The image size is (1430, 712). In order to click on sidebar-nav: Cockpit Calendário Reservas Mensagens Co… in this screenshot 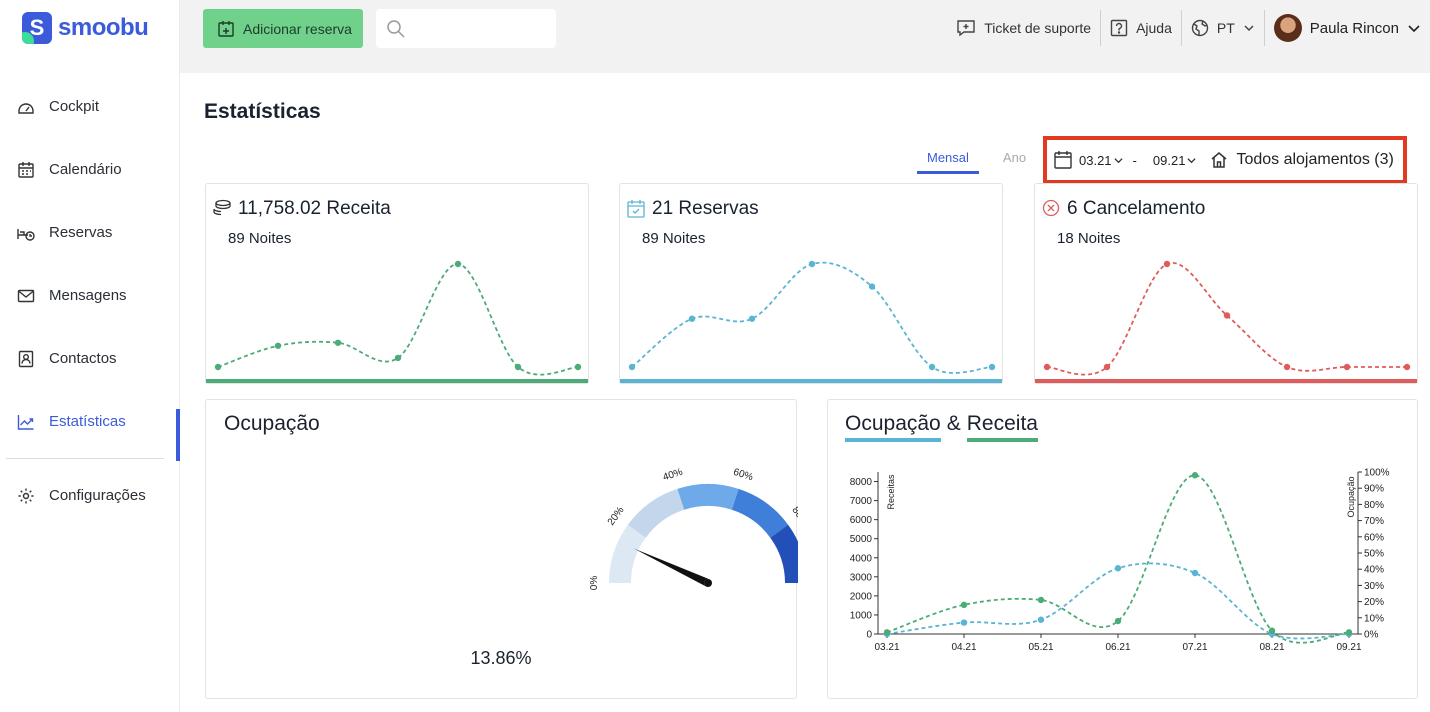, I will do `click(90, 268)`.